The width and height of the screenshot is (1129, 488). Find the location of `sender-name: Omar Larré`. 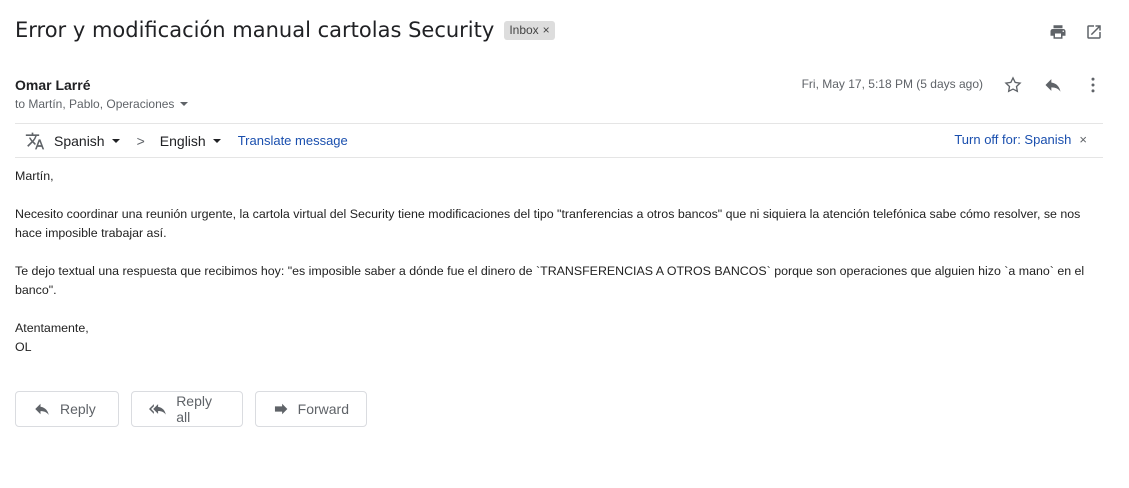

sender-name: Omar Larré is located at coordinates (52, 85).